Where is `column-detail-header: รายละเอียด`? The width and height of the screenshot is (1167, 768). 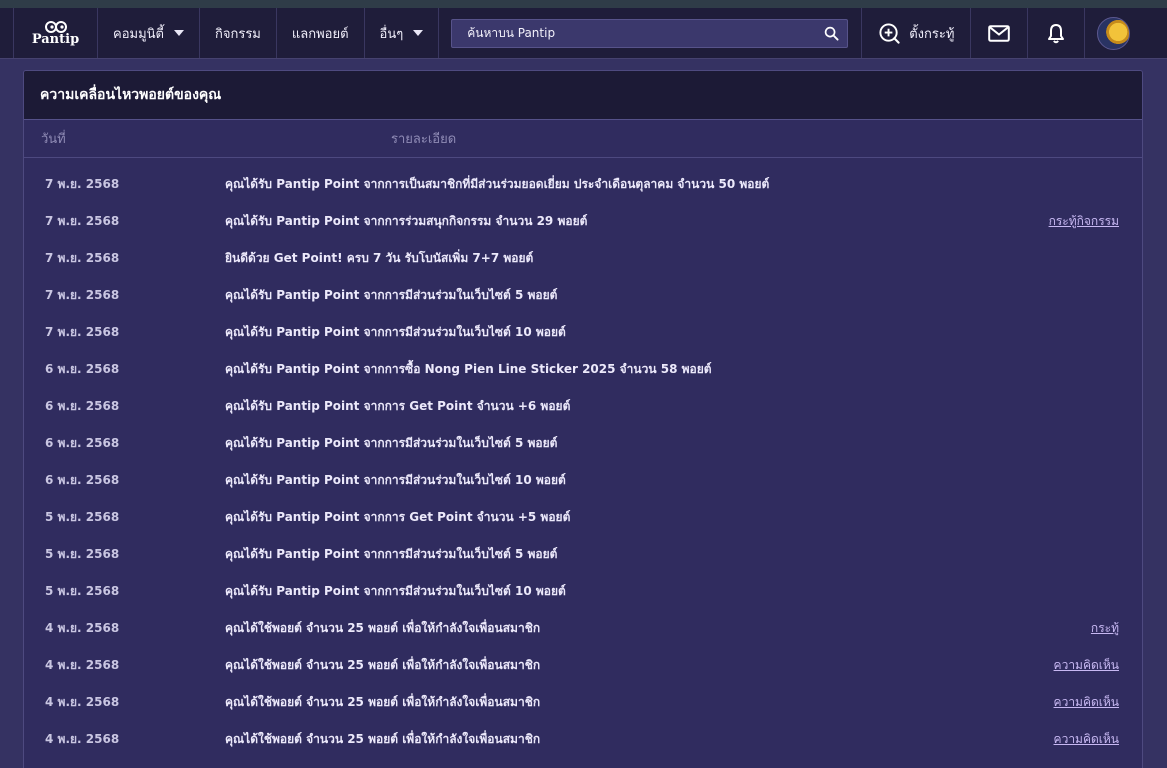
column-detail-header: รายละเอียด is located at coordinates (424, 139).